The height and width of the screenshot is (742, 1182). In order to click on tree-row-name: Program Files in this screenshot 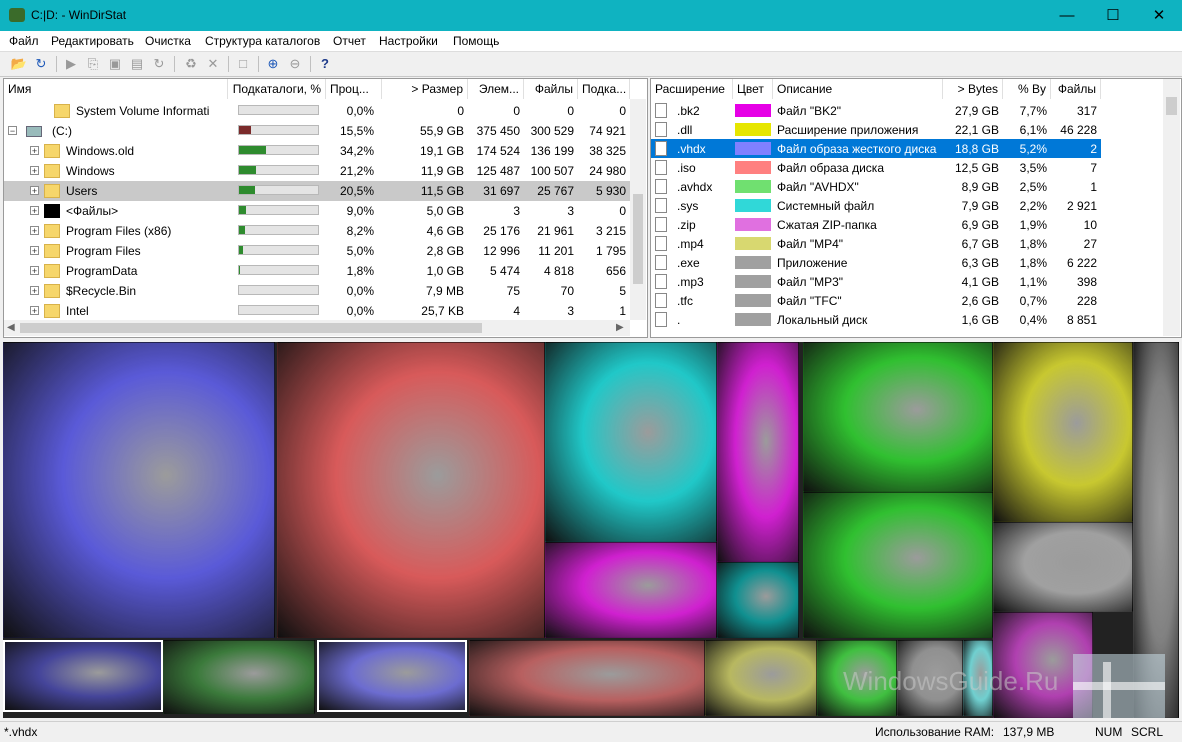, I will do `click(103, 251)`.